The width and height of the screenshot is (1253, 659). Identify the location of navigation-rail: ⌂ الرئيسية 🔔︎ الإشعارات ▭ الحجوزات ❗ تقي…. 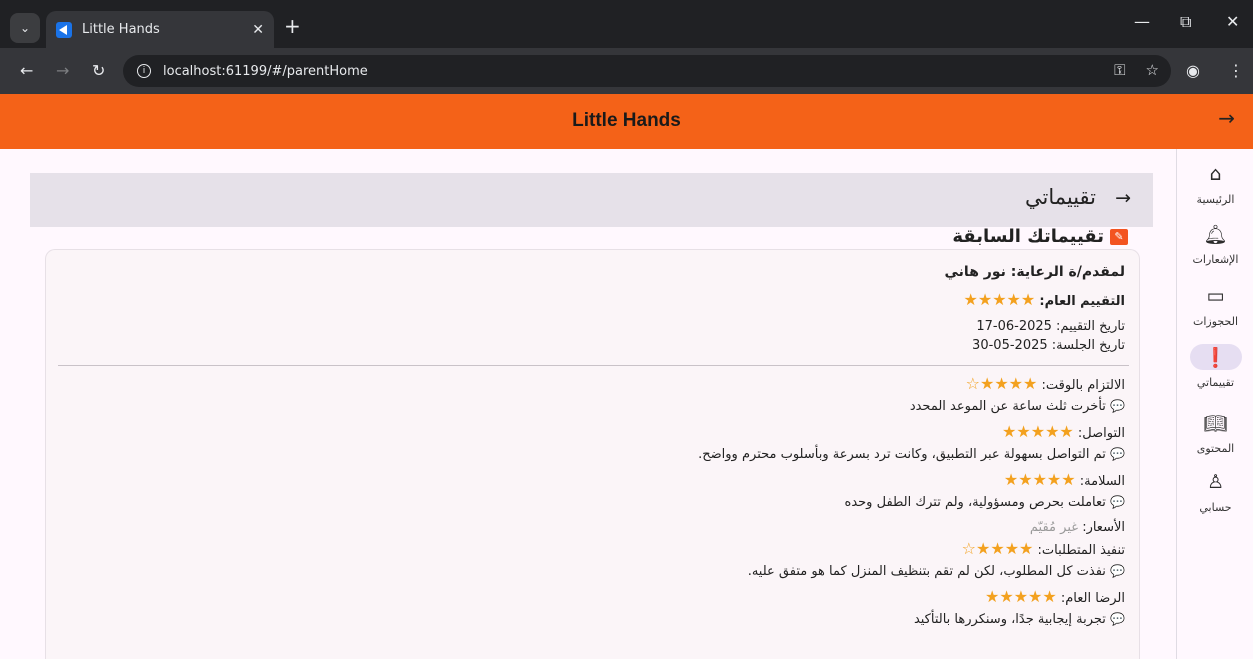
(1214, 404).